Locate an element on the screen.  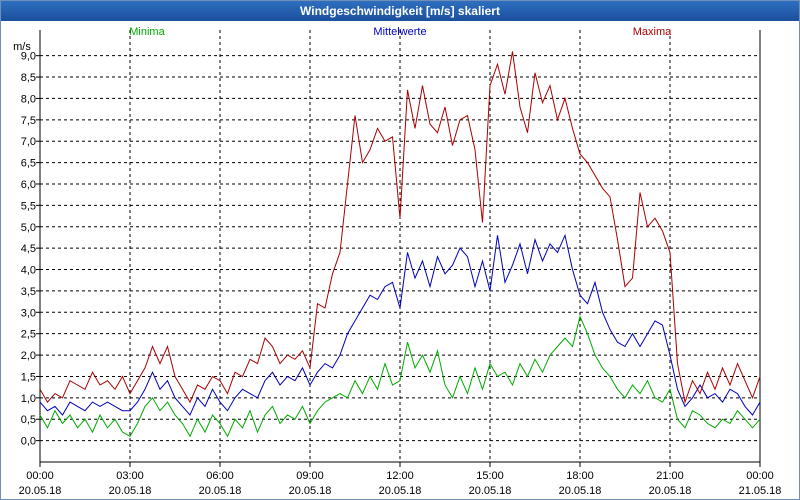
x-tick-time: 03:00 is located at coordinates (130, 476).